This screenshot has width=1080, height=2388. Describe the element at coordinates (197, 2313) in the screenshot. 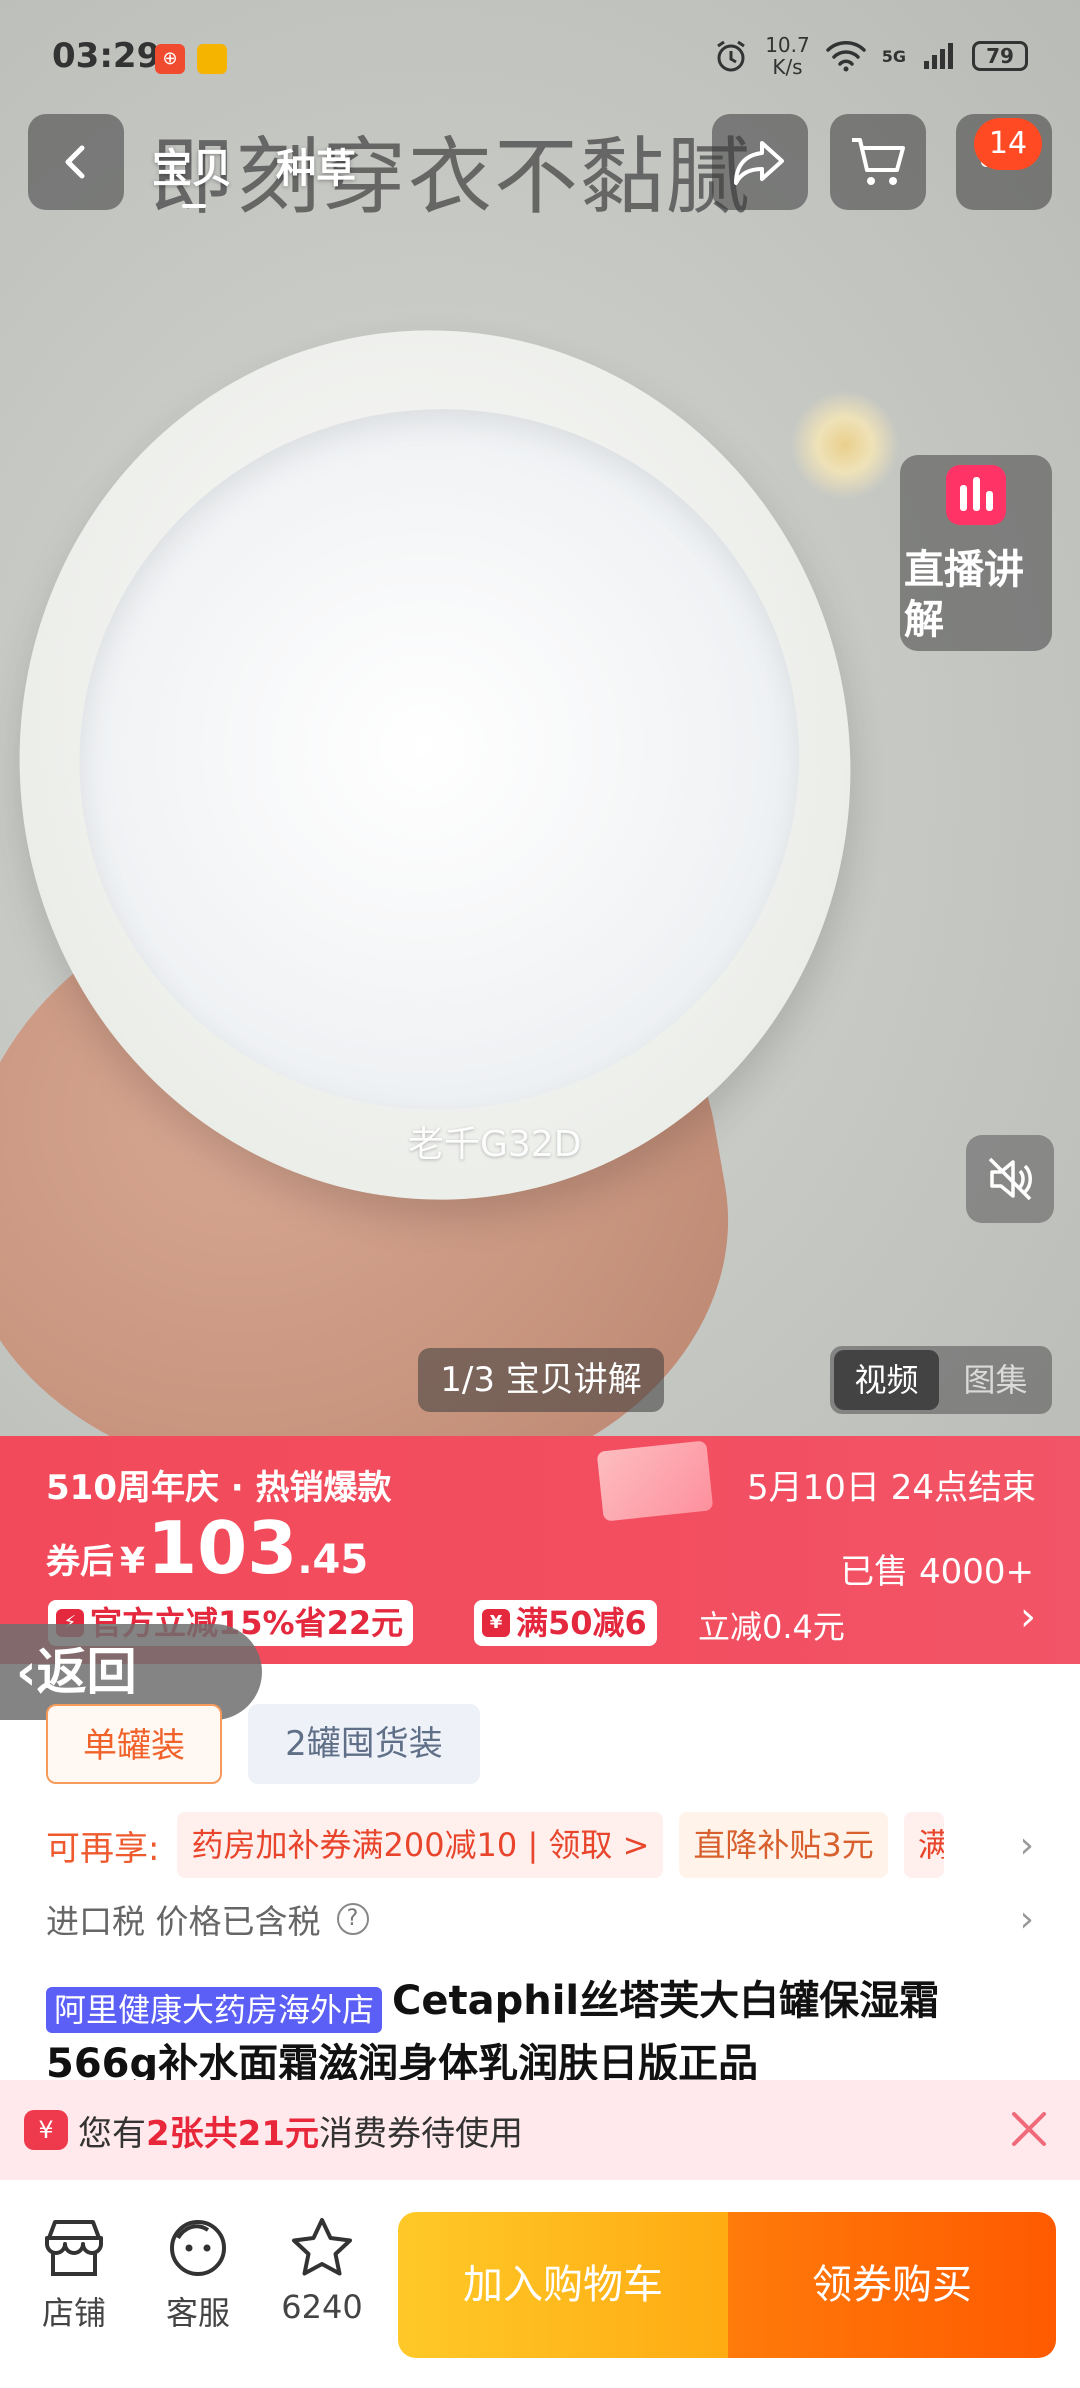

I see `customer-service-label: 客服` at that location.